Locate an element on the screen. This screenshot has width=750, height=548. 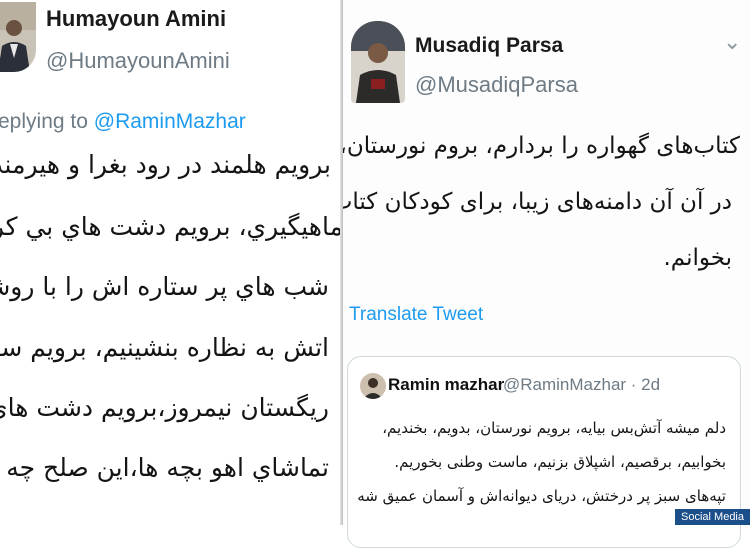
replying-label: eplying to is located at coordinates (44, 121).